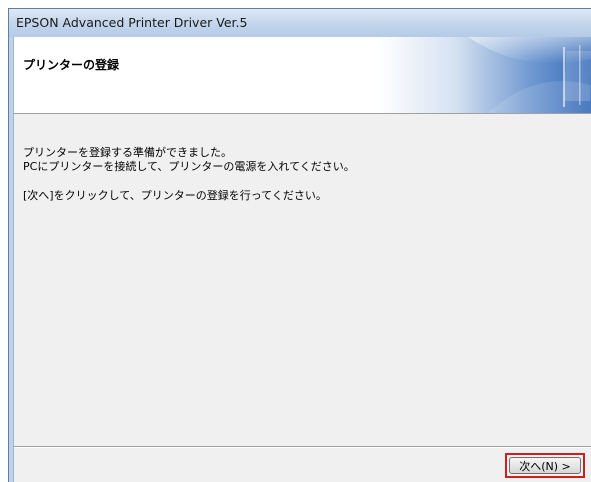 This screenshot has width=591, height=482. Describe the element at coordinates (300, 23) in the screenshot. I see `title-bar: EPSON Advanced Printer Driver Ver.5` at that location.